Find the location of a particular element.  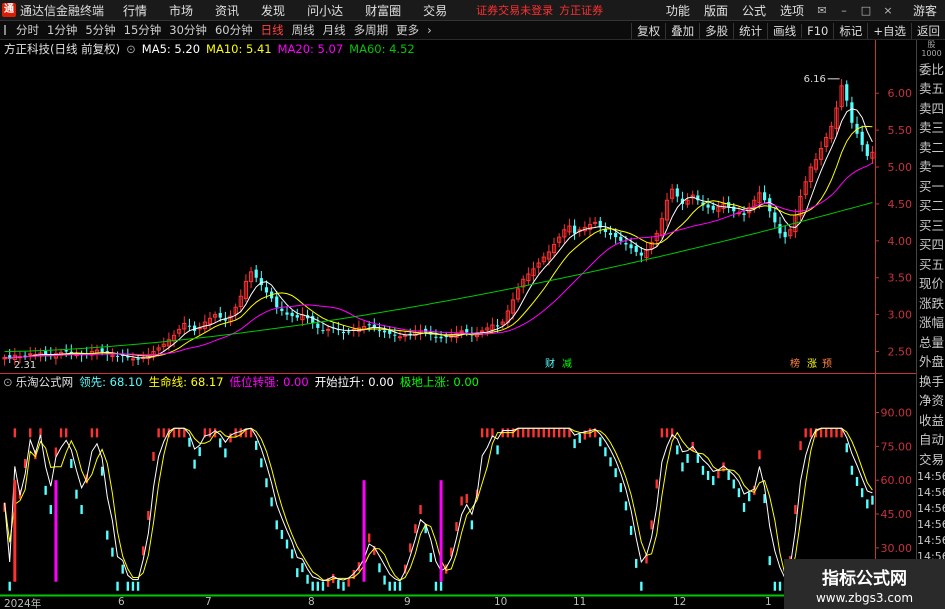

trade-login-notice: 证券交易未登录 is located at coordinates (514, 10).